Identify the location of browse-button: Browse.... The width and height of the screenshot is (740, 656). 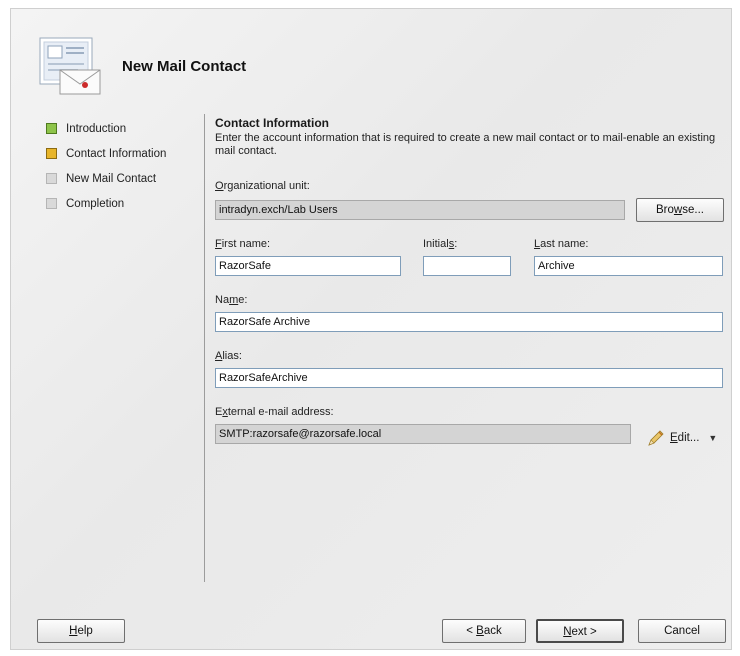
(680, 210).